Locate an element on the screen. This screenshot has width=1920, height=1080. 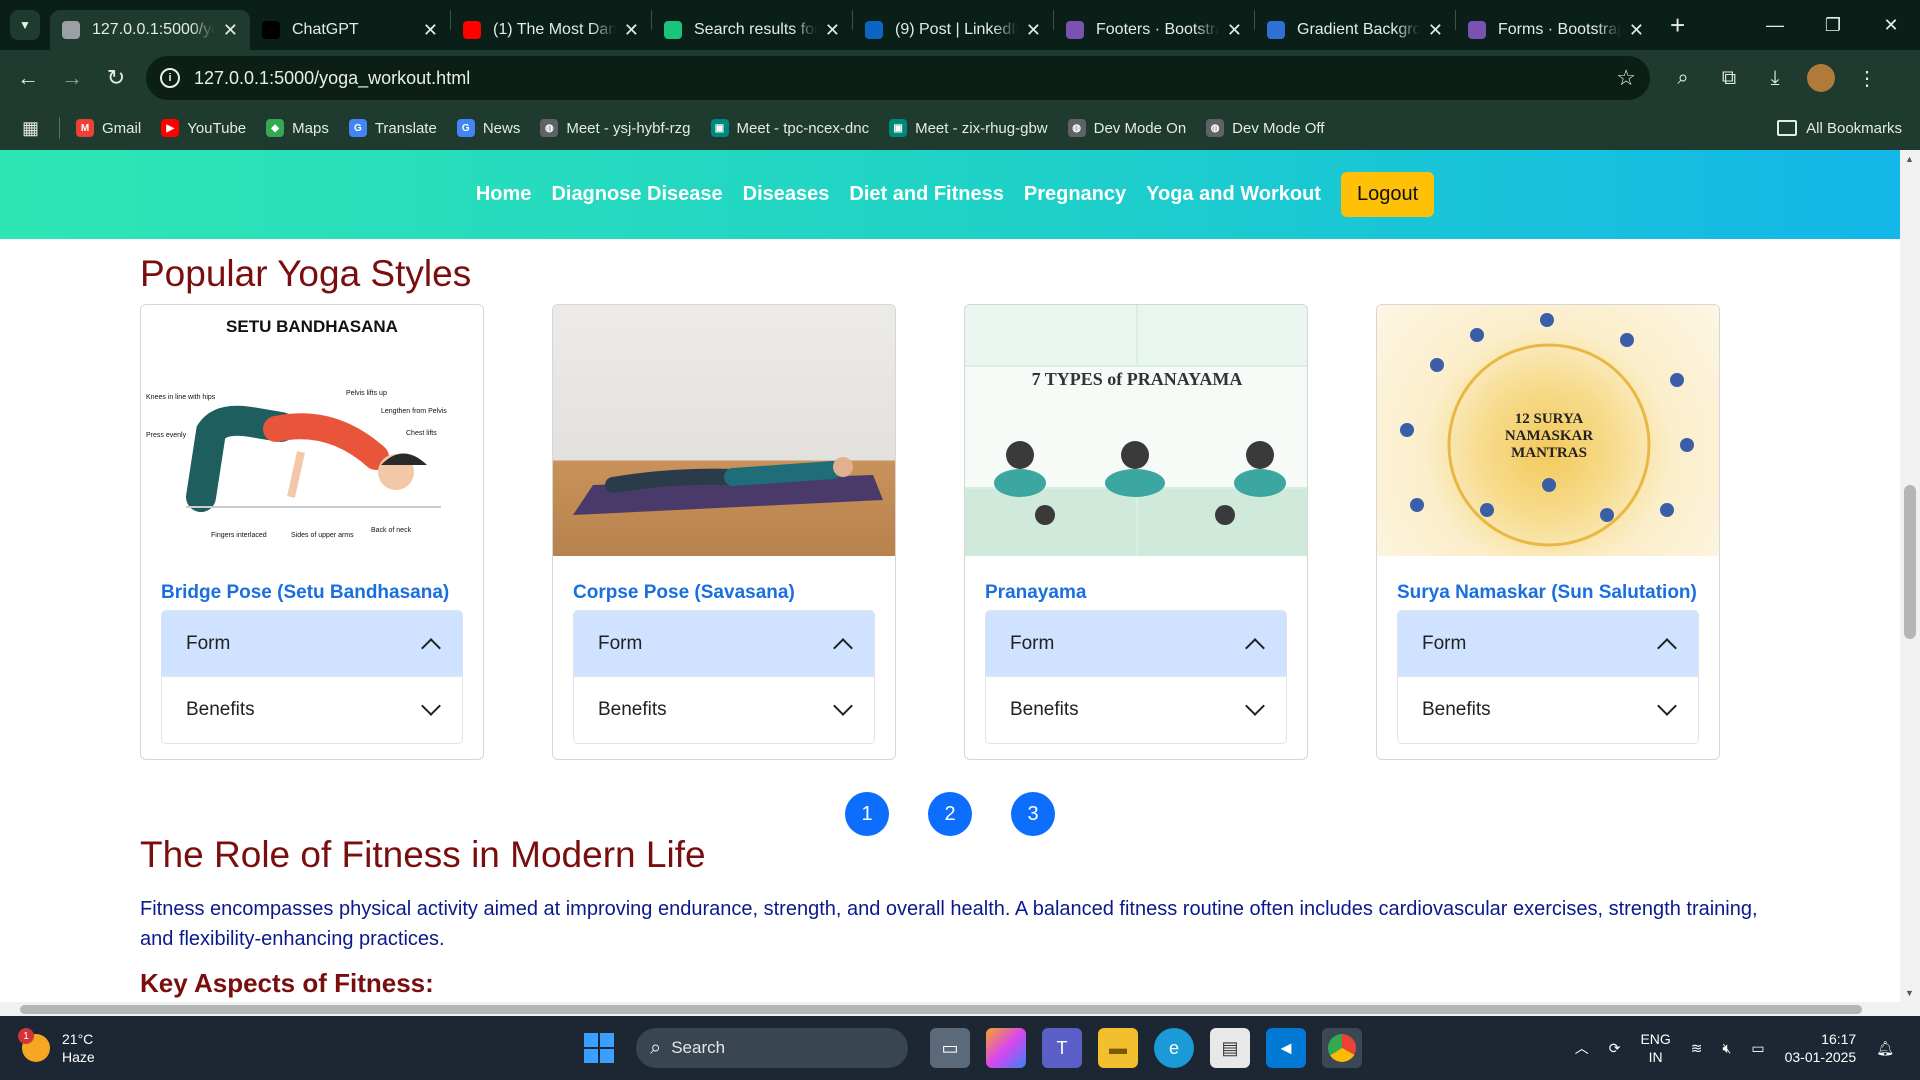
extensions-icon: ⧉ is located at coordinates (1729, 78).